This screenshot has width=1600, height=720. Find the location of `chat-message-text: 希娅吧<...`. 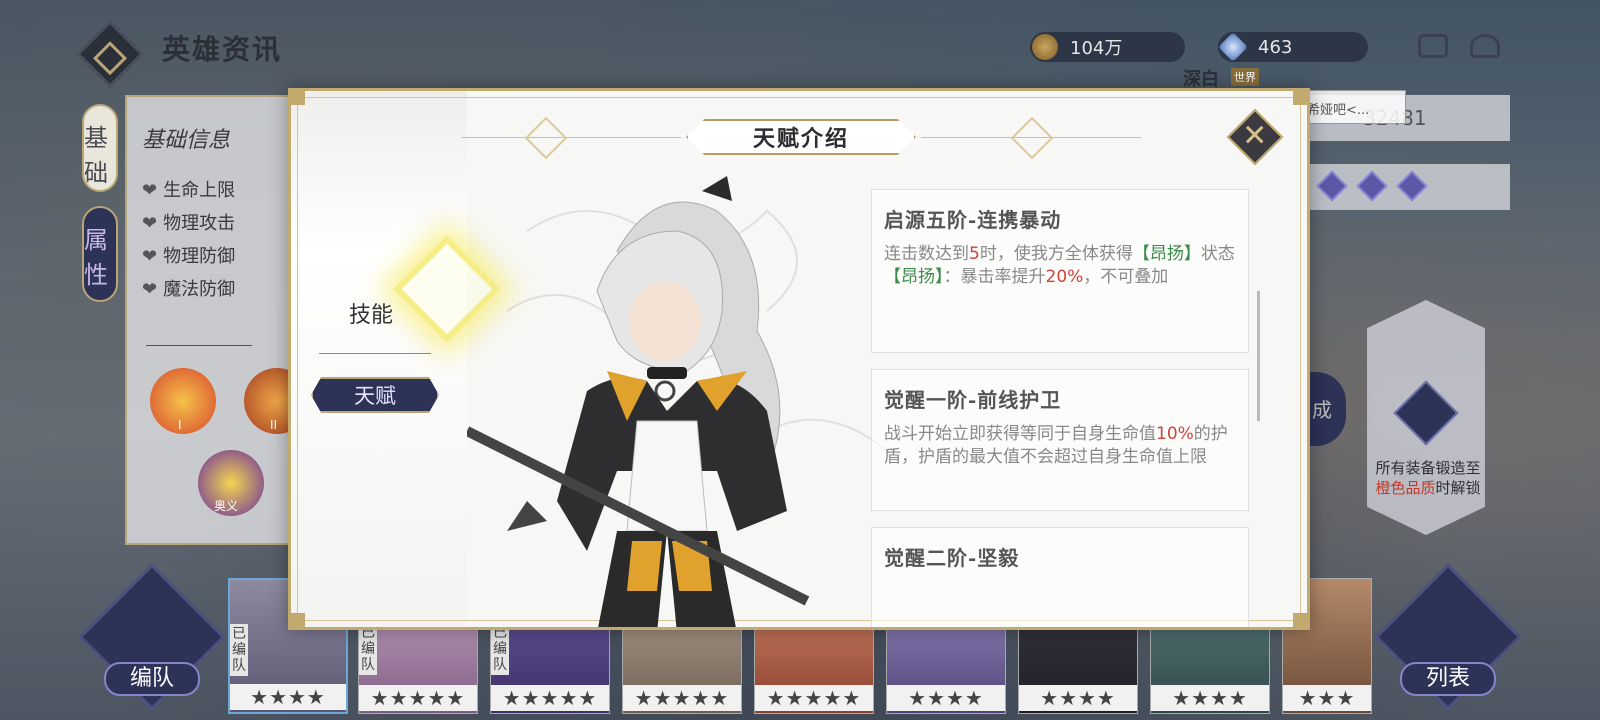

chat-message-text: 希娅吧<... is located at coordinates (1338, 110).